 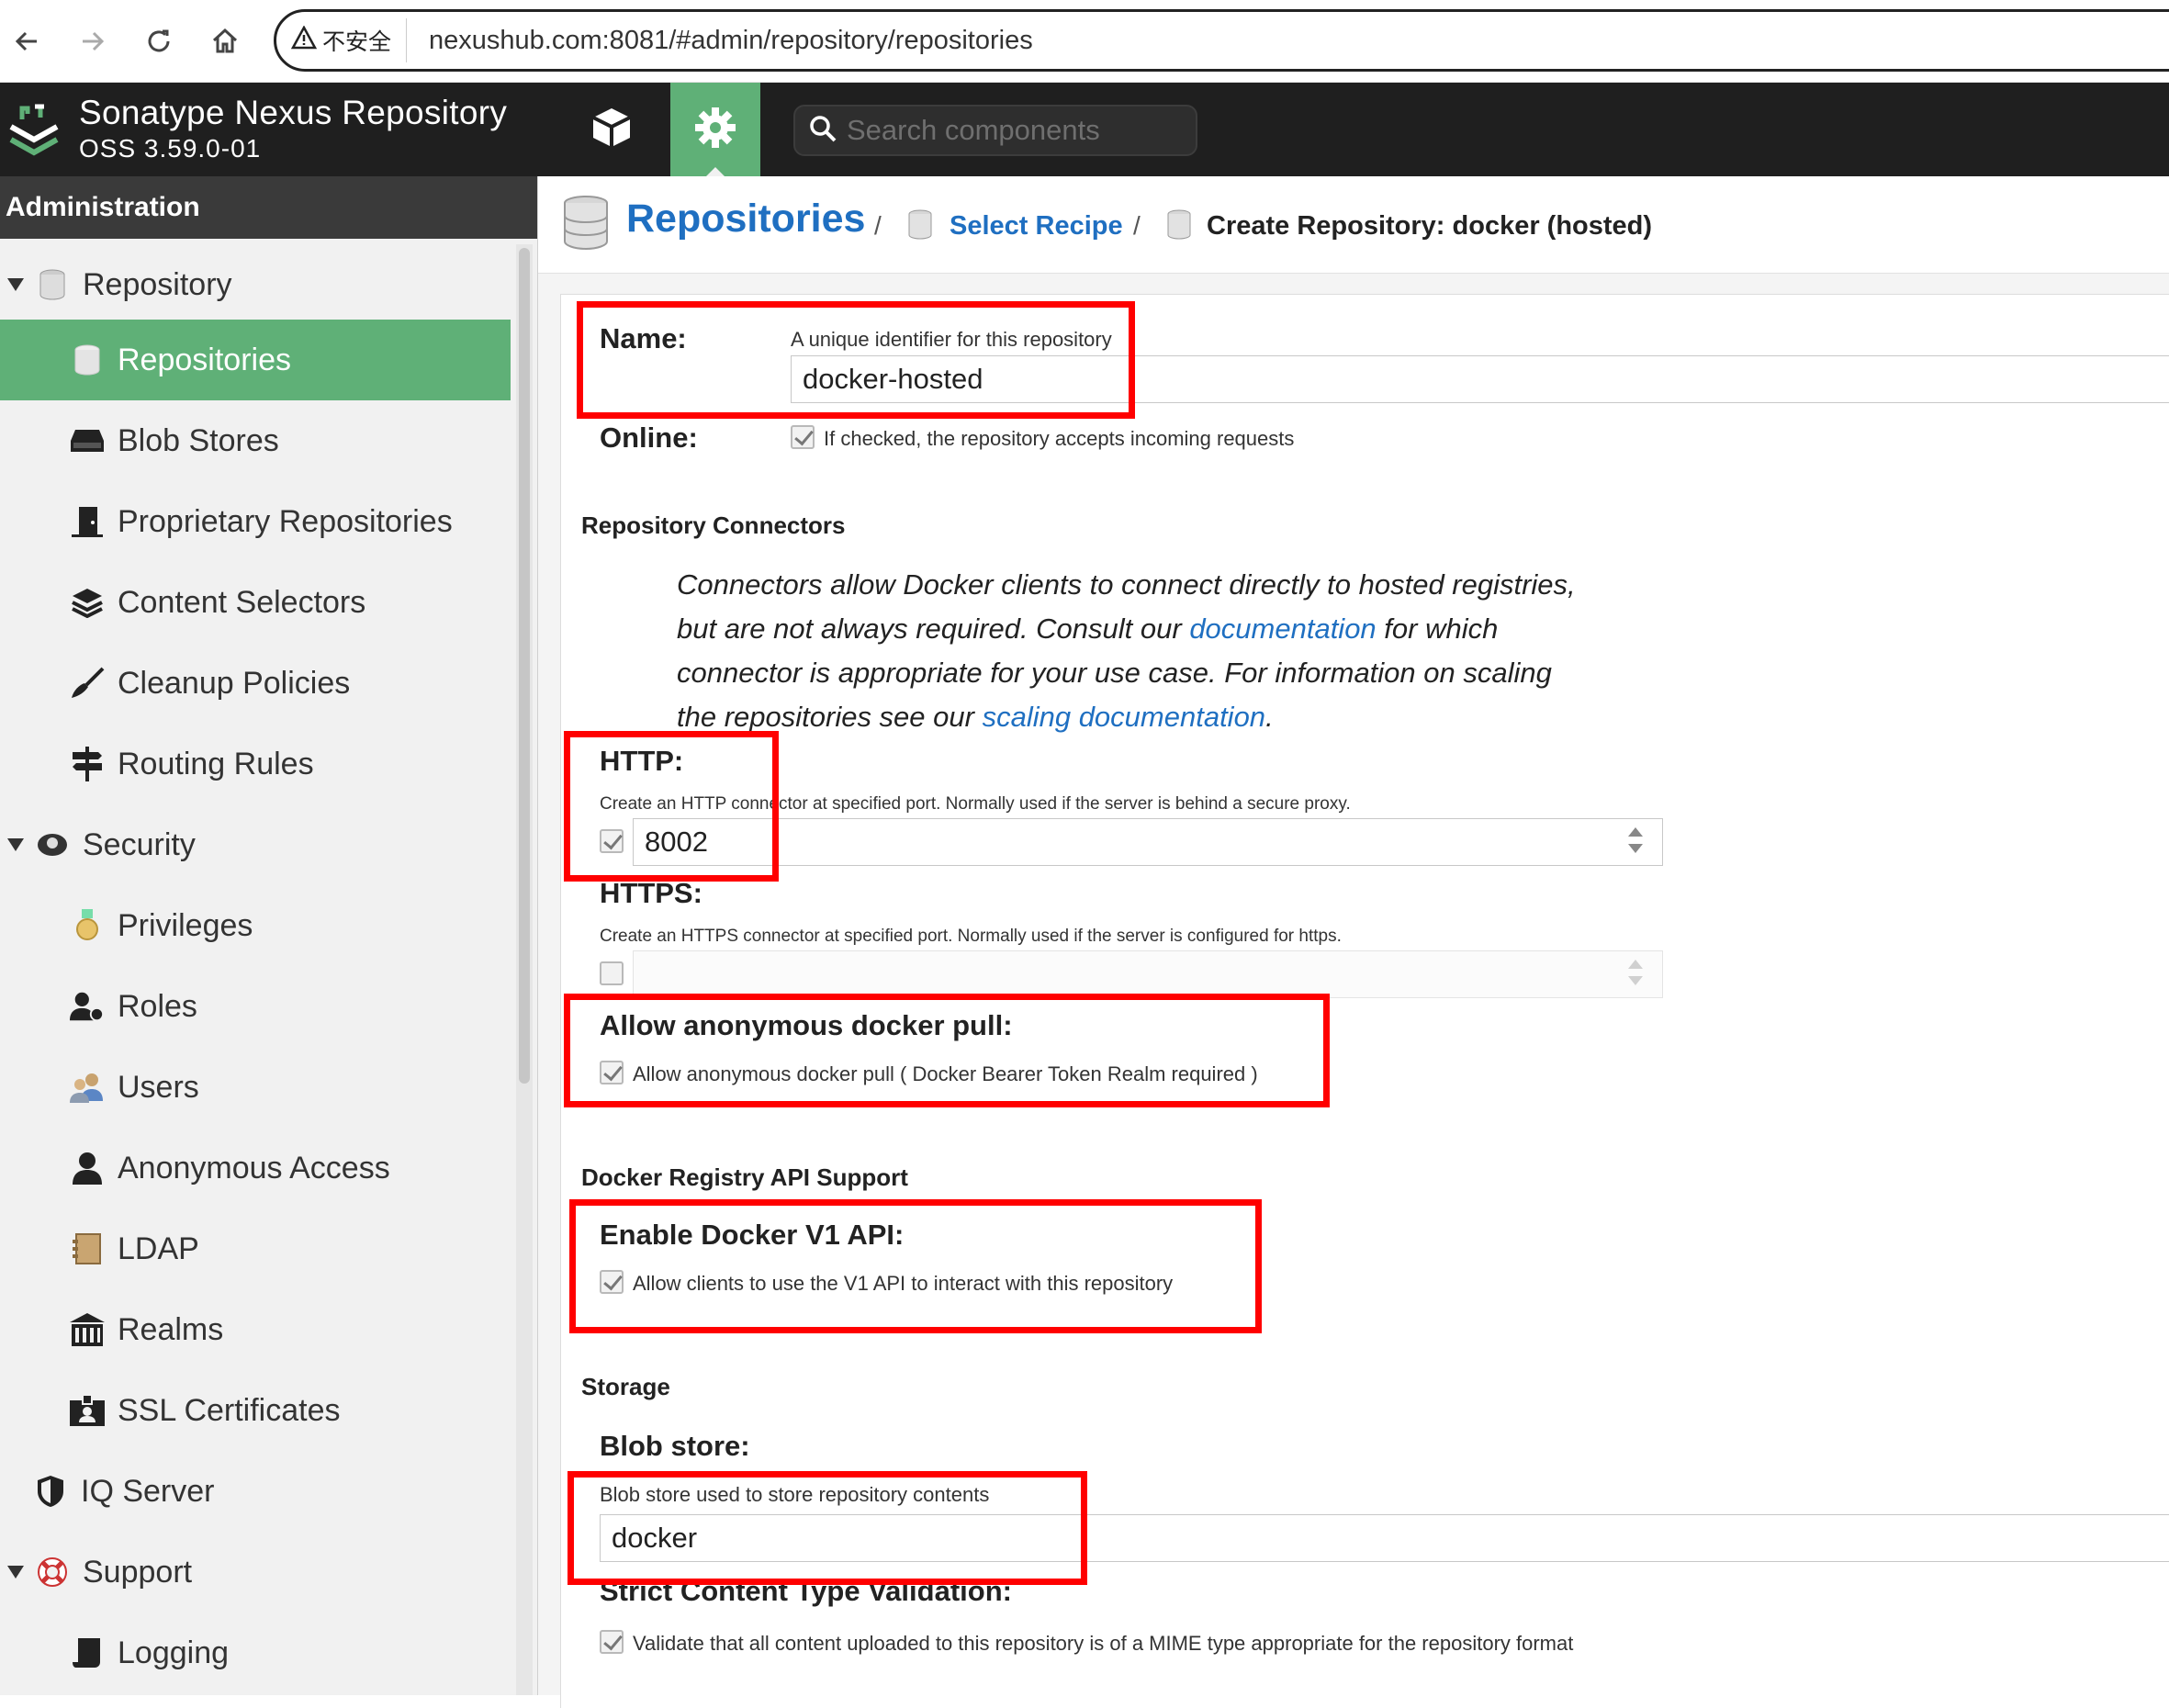 I want to click on breadcrumb-select-recipe: Select Recipe, so click(x=1036, y=227).